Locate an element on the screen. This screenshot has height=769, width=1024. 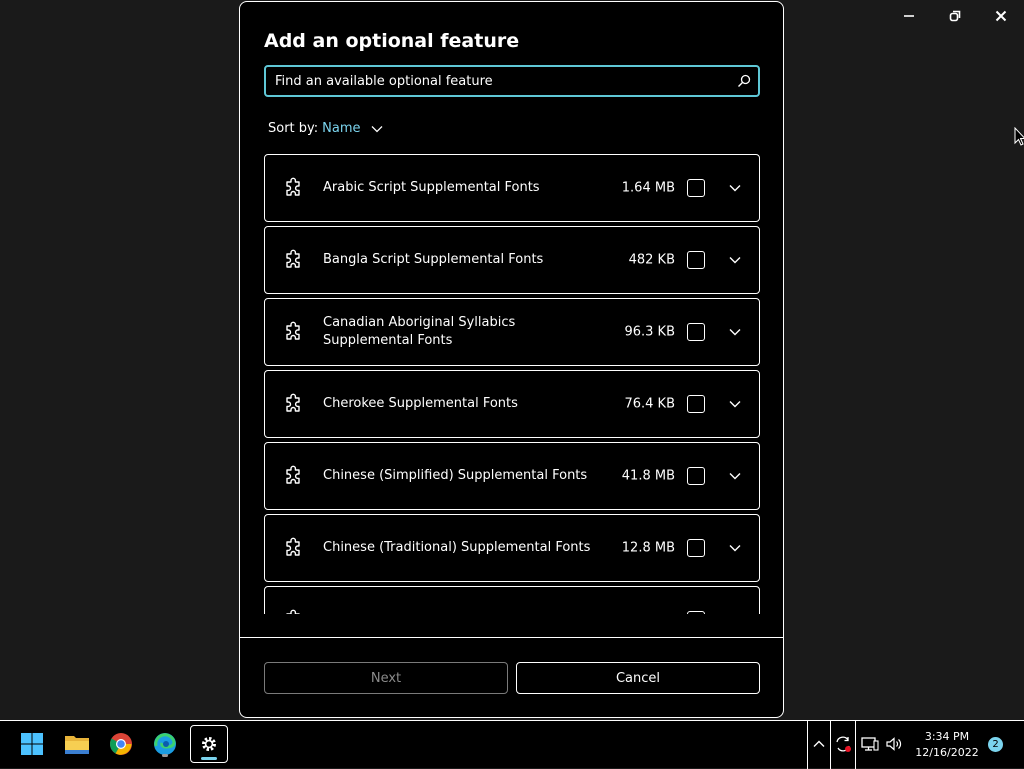
feature-item: Bangla Script Supplemental Fonts 482 KB is located at coordinates (512, 260).